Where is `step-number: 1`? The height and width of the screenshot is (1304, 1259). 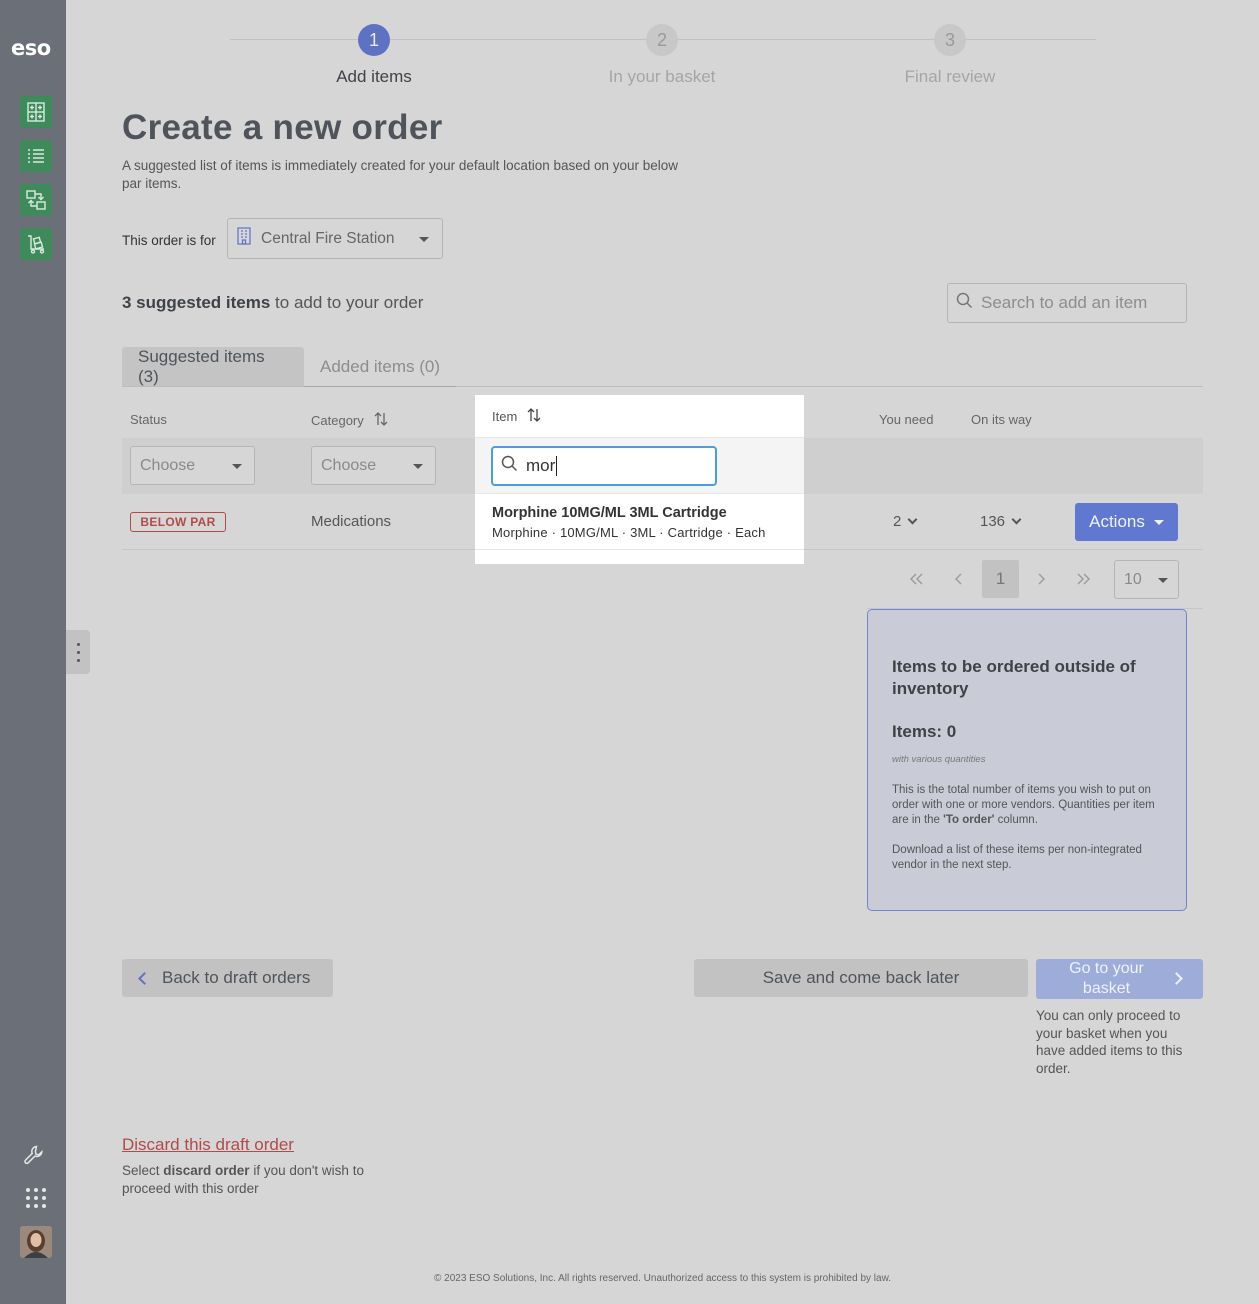
step-number: 1 is located at coordinates (374, 40).